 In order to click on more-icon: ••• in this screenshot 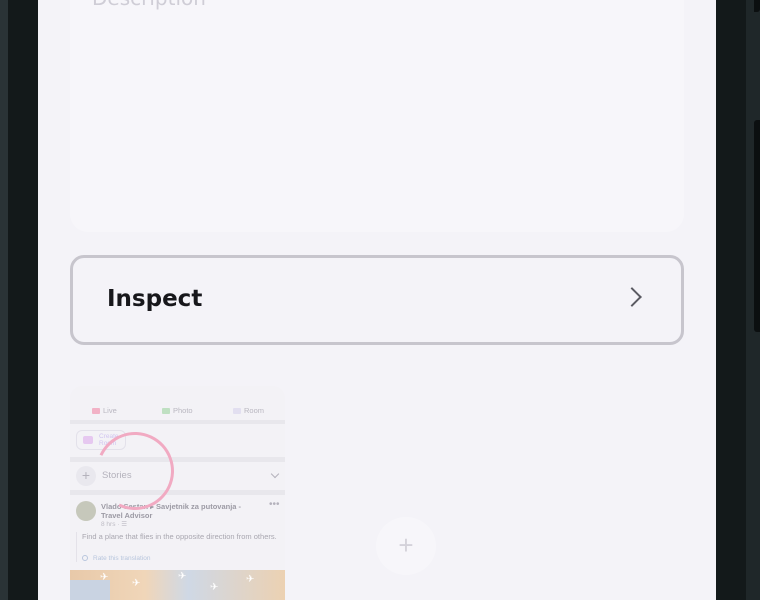, I will do `click(274, 504)`.